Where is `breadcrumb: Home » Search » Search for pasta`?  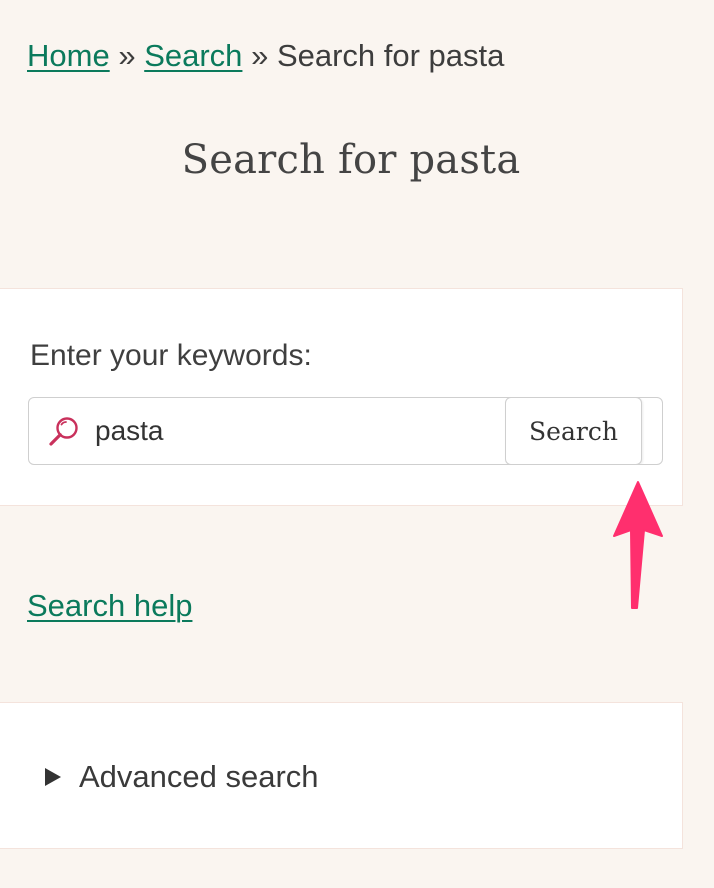
breadcrumb: Home » Search » Search for pasta is located at coordinates (265, 56).